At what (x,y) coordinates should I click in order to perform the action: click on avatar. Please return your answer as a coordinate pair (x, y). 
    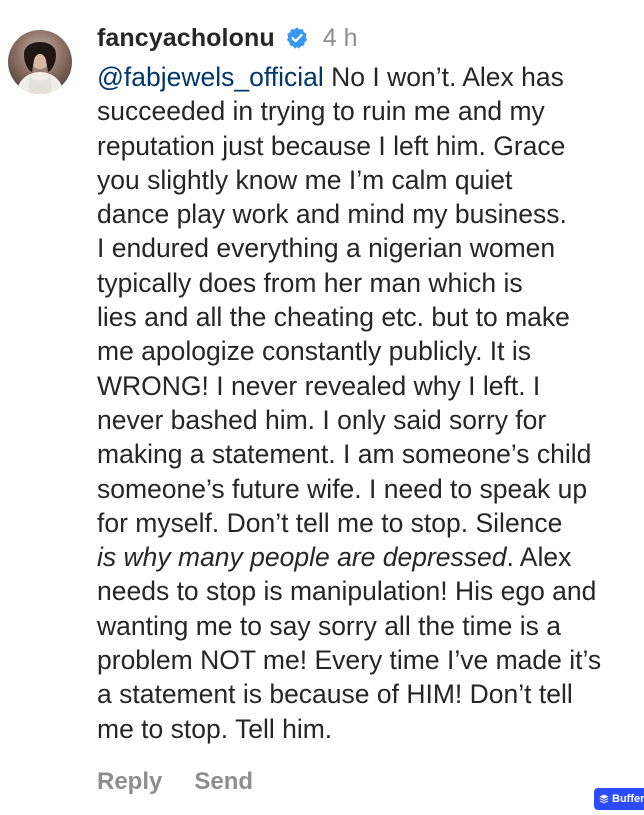
    Looking at the image, I should click on (40, 62).